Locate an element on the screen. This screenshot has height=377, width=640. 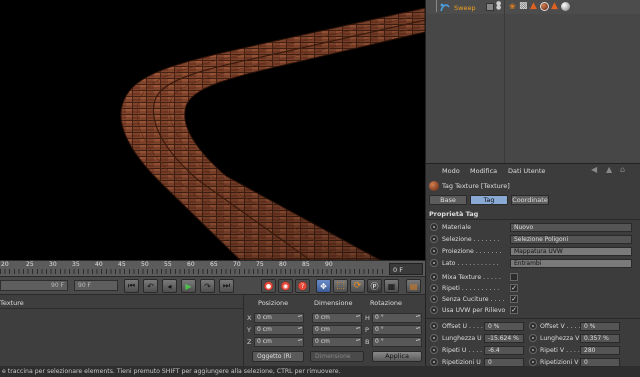
prev-key-icon: ↶ is located at coordinates (150, 286).